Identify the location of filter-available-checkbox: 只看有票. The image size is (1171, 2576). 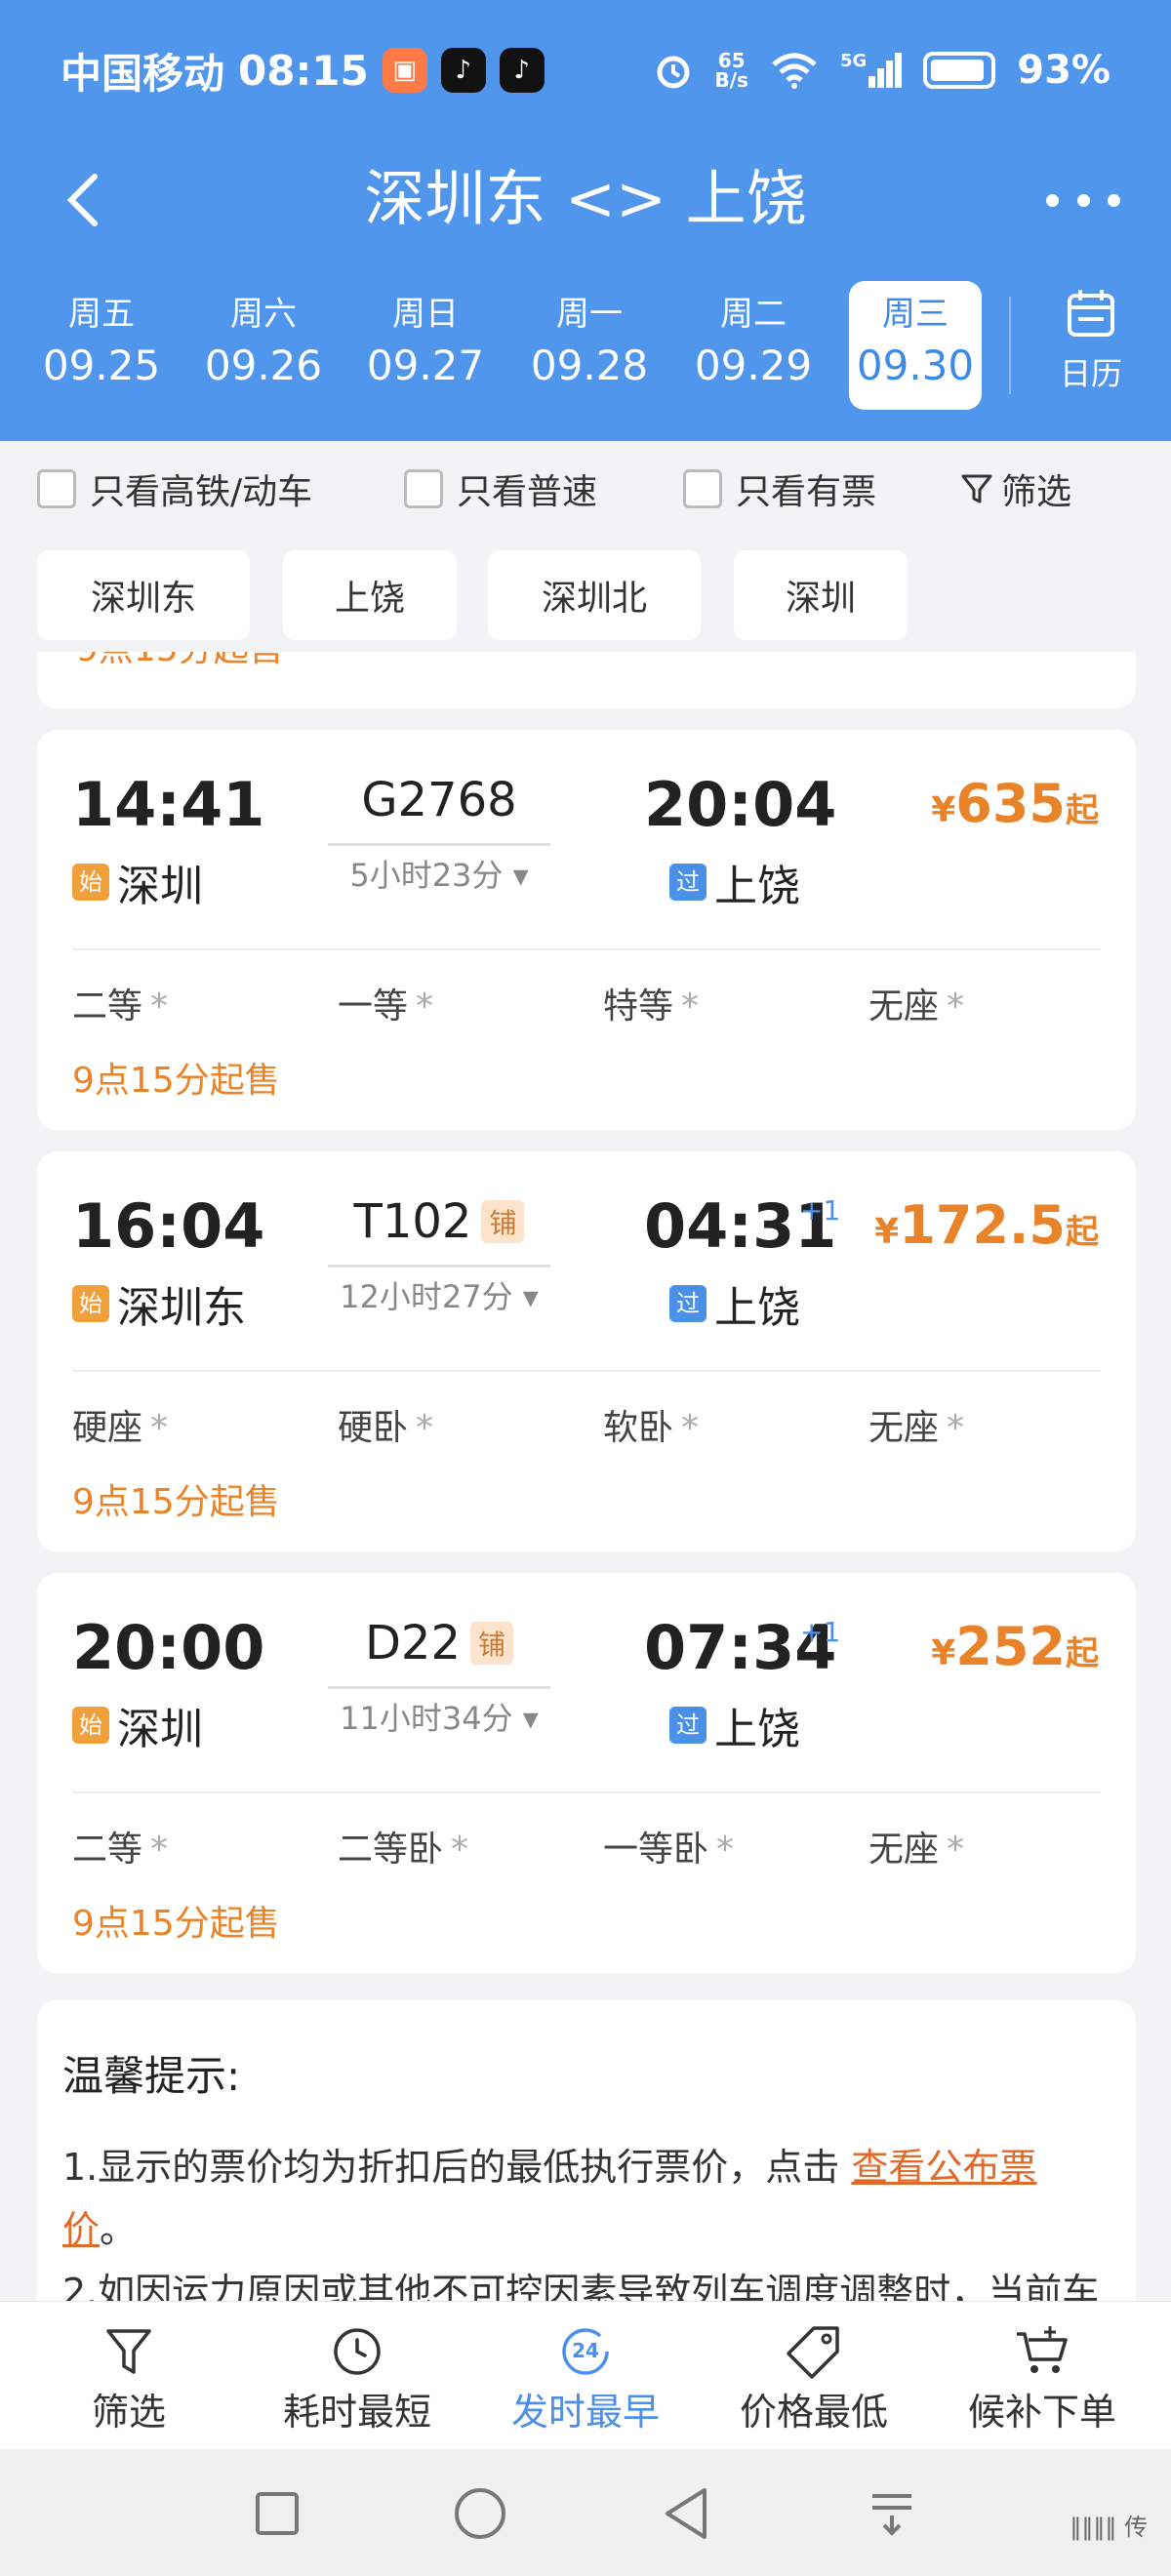
(779, 488).